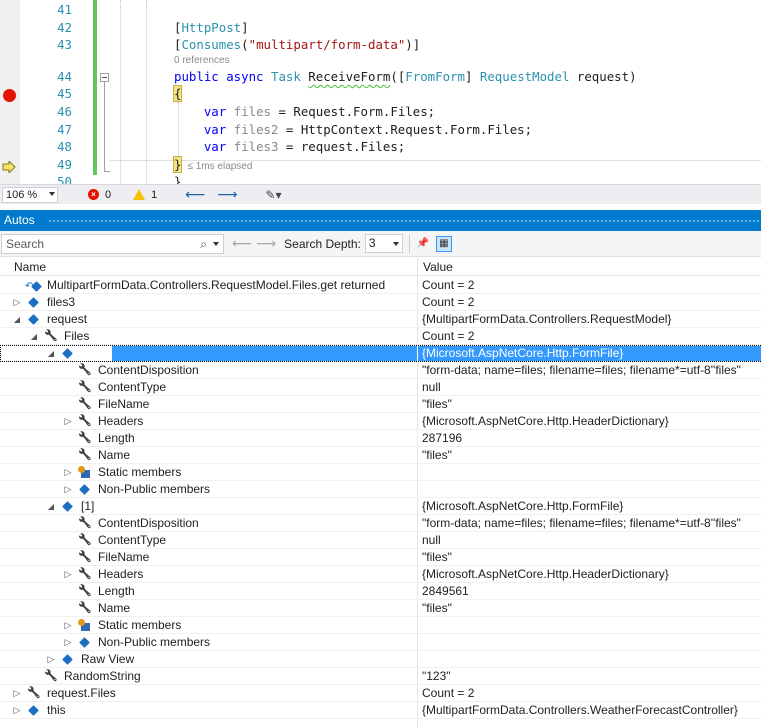 The image size is (761, 727). What do you see at coordinates (380, 676) in the screenshot?
I see `table-row: 🔧 RandomString "123"` at bounding box center [380, 676].